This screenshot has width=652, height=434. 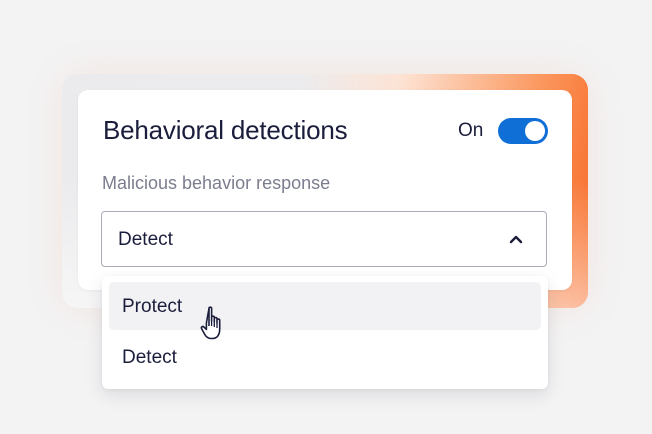 What do you see at coordinates (225, 130) in the screenshot?
I see `card-title: Behavioral detections` at bounding box center [225, 130].